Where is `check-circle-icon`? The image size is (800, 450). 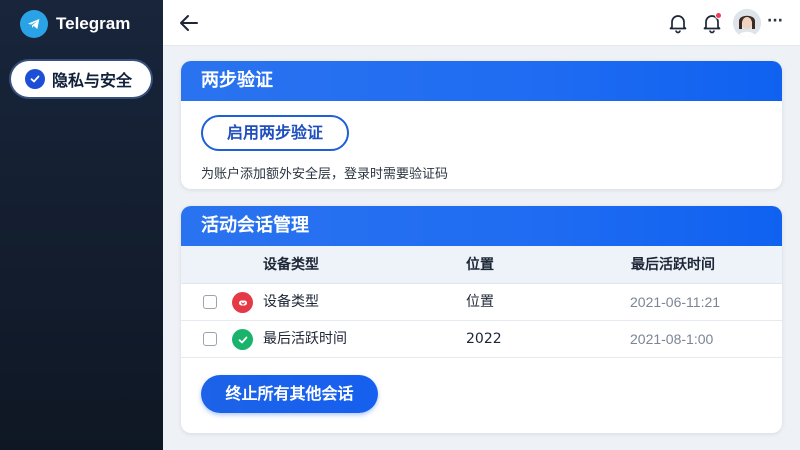
check-circle-icon is located at coordinates (35, 79).